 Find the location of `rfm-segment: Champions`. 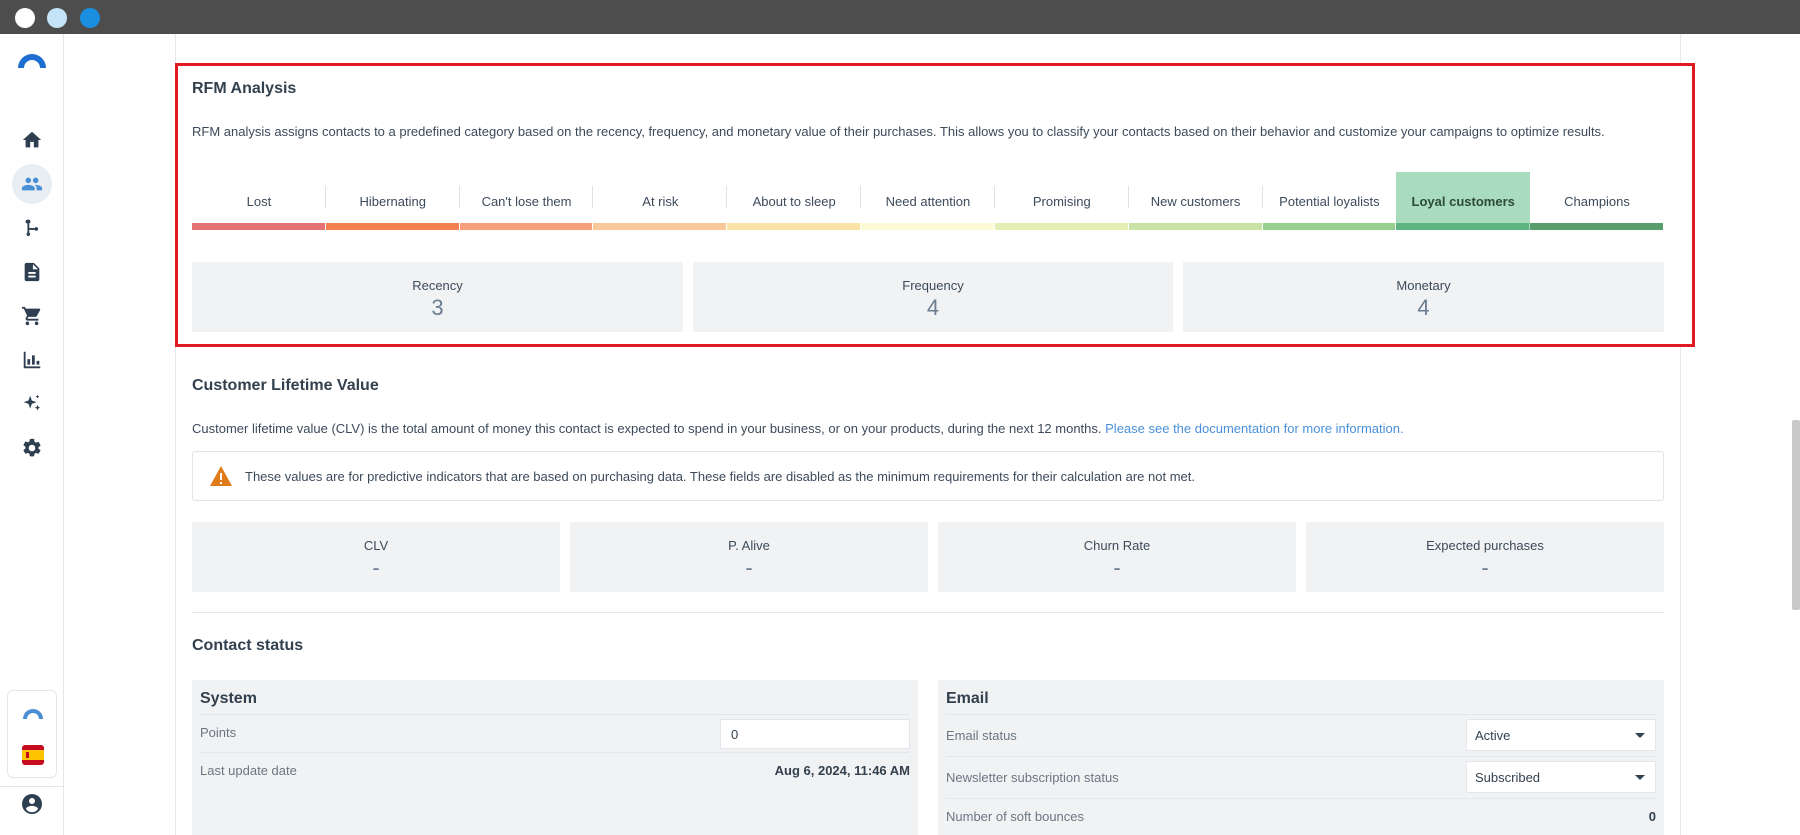

rfm-segment: Champions is located at coordinates (1597, 201).